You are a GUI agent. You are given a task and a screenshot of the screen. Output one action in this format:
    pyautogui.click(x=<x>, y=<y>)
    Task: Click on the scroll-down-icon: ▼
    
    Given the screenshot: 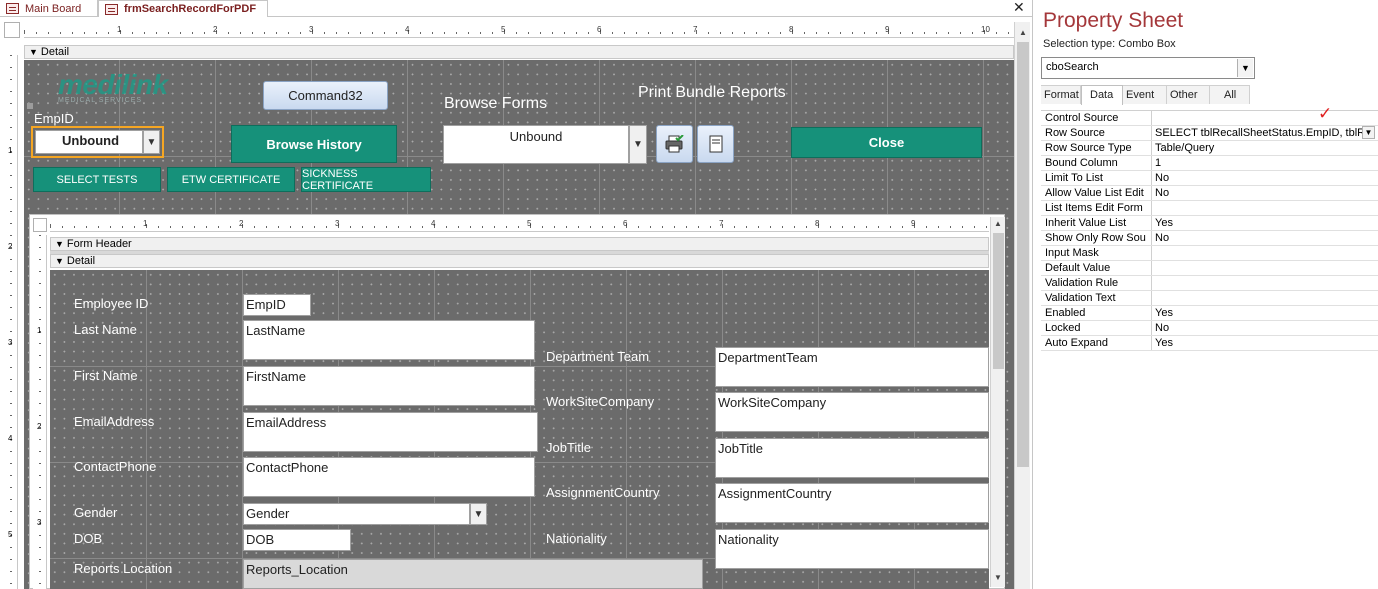 What is the action you would take?
    pyautogui.click(x=998, y=577)
    